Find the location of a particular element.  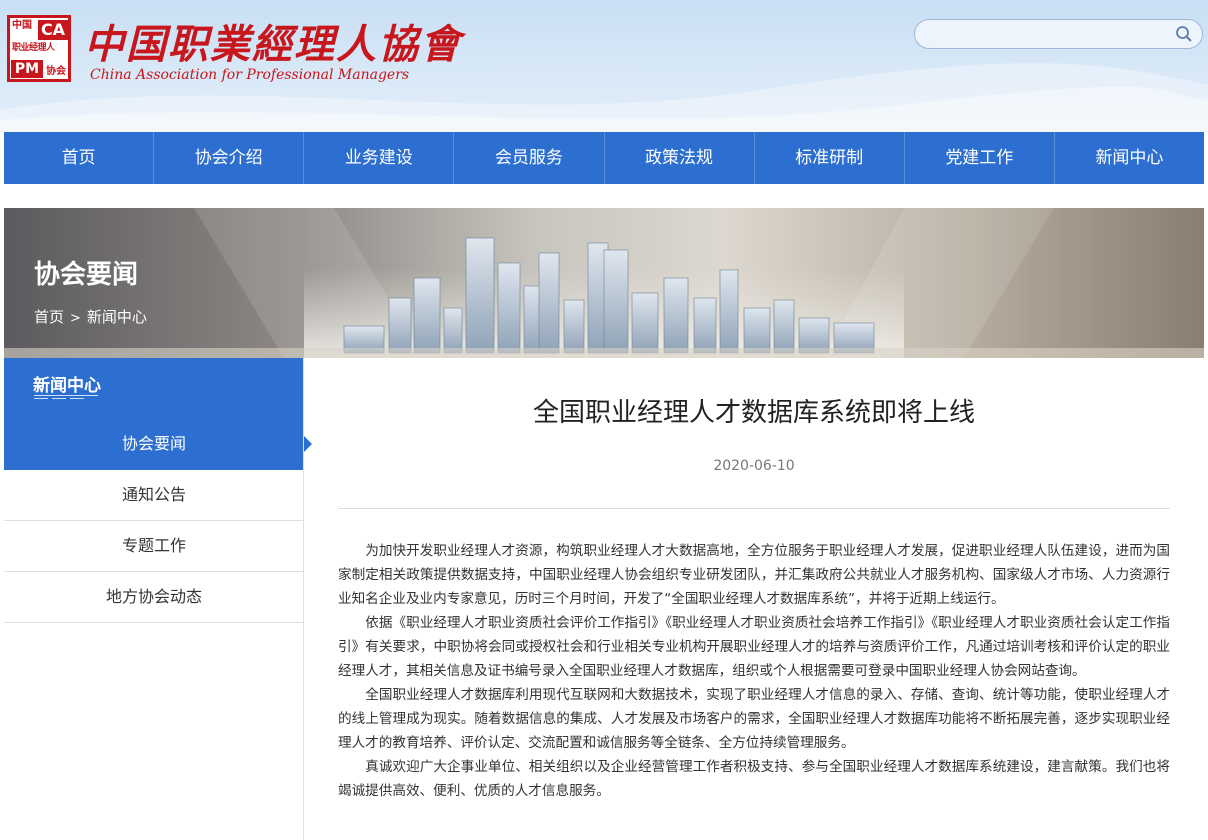

logo-emblem-text-3: 职业经理人 is located at coordinates (33, 48).